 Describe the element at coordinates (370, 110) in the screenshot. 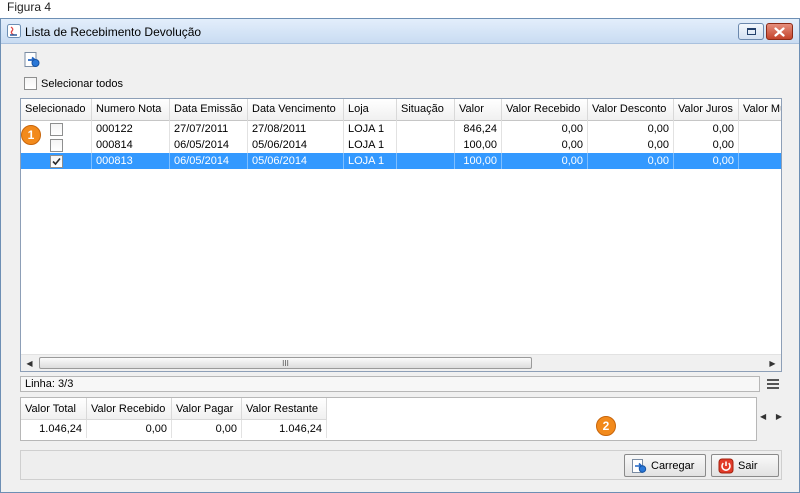

I see `column-header-loja: Loja` at that location.